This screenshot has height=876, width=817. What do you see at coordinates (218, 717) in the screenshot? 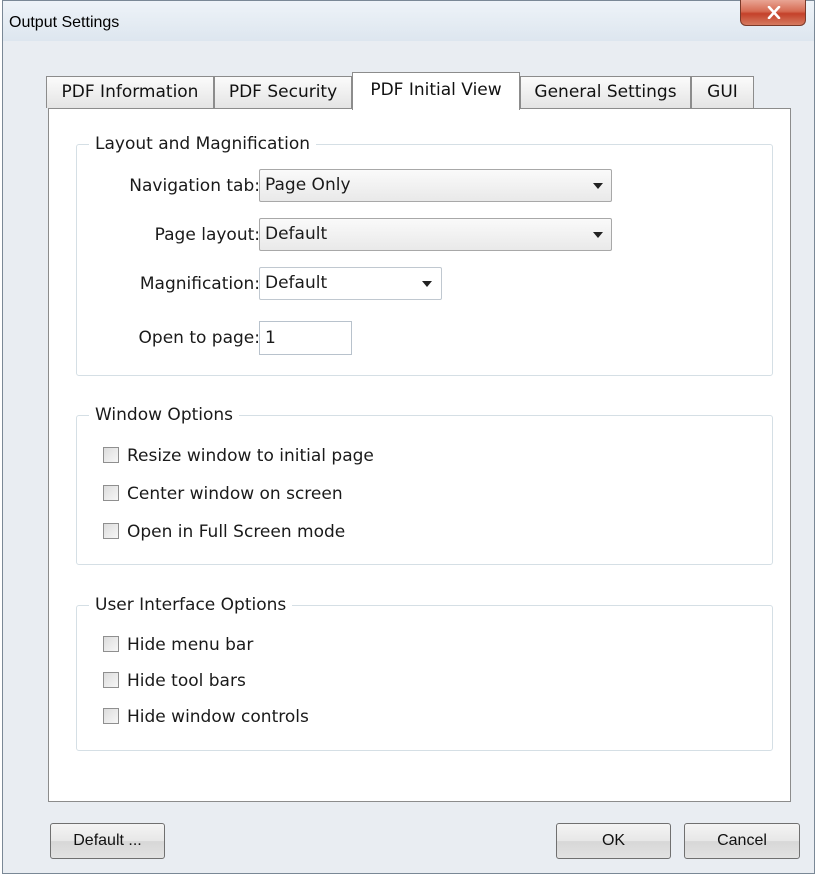
I see `checkbox-label: Hide window controls` at bounding box center [218, 717].